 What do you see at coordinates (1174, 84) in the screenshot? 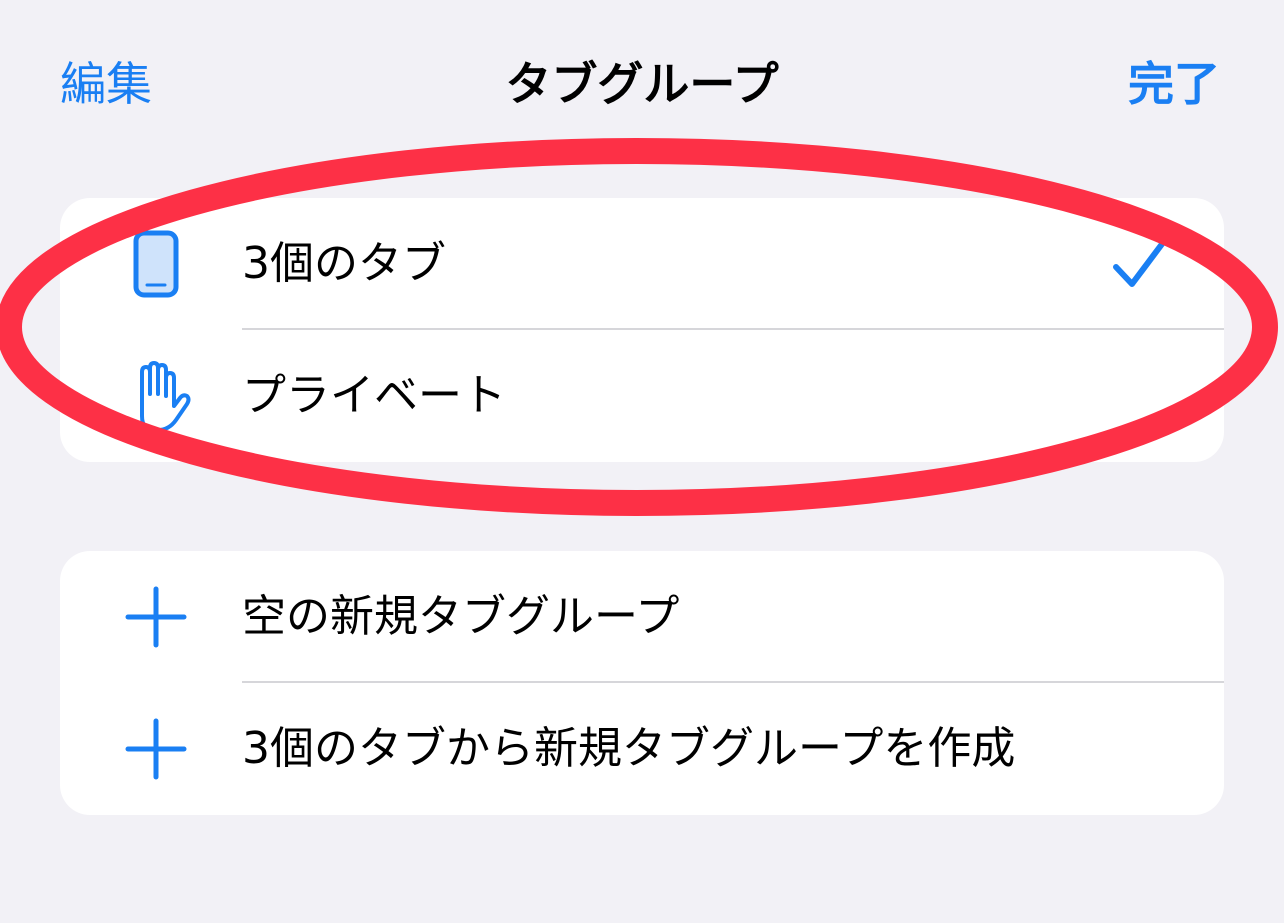
I see `done-button: 完了` at bounding box center [1174, 84].